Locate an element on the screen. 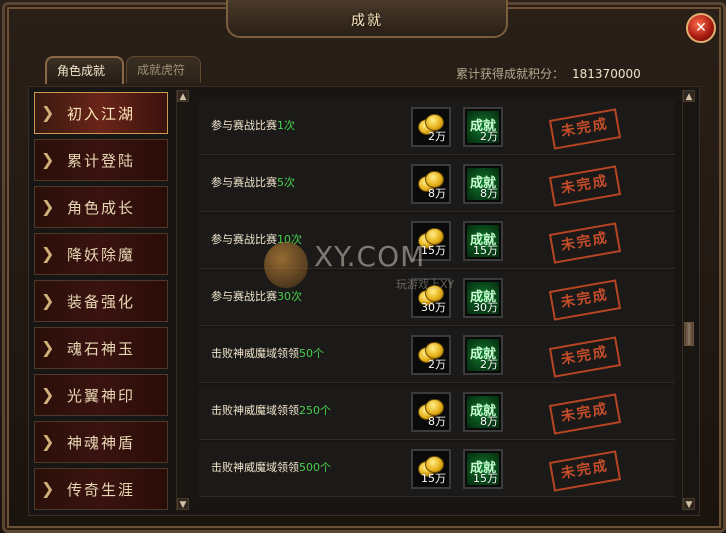 The height and width of the screenshot is (533, 726). close-icon: ✕ is located at coordinates (701, 28).